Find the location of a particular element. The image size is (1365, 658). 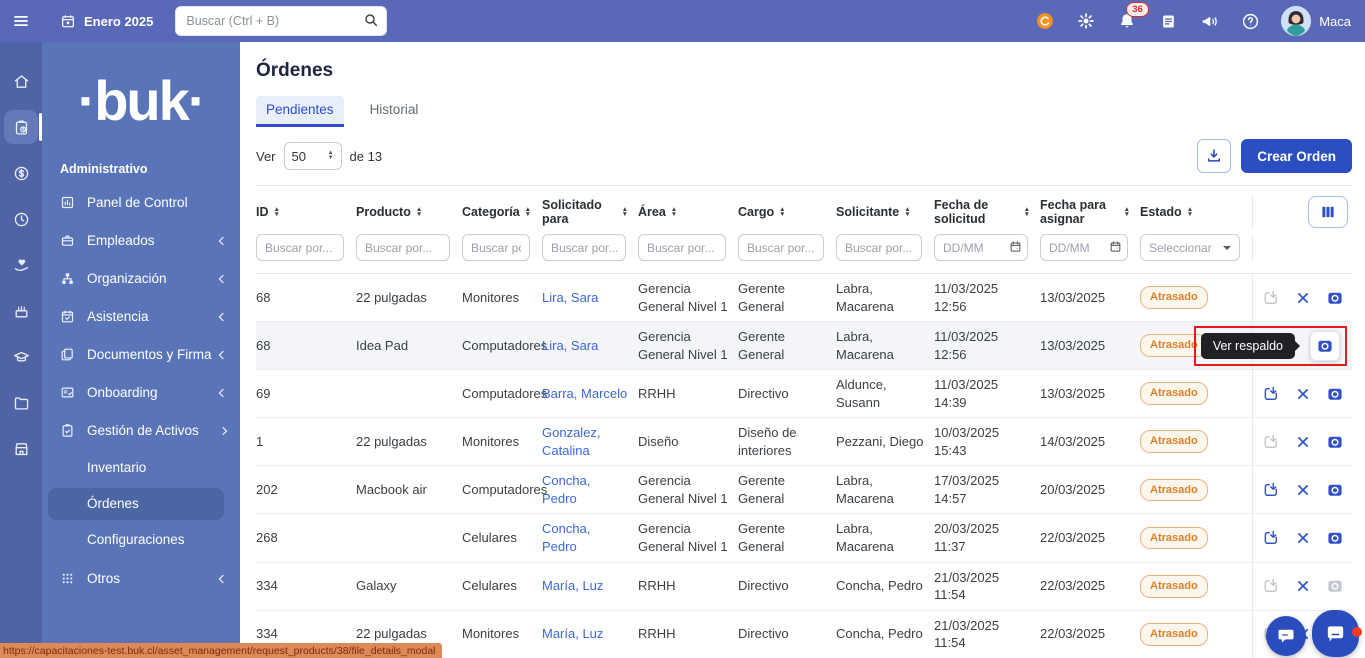

cell-categoria: Computadores is located at coordinates (505, 393).